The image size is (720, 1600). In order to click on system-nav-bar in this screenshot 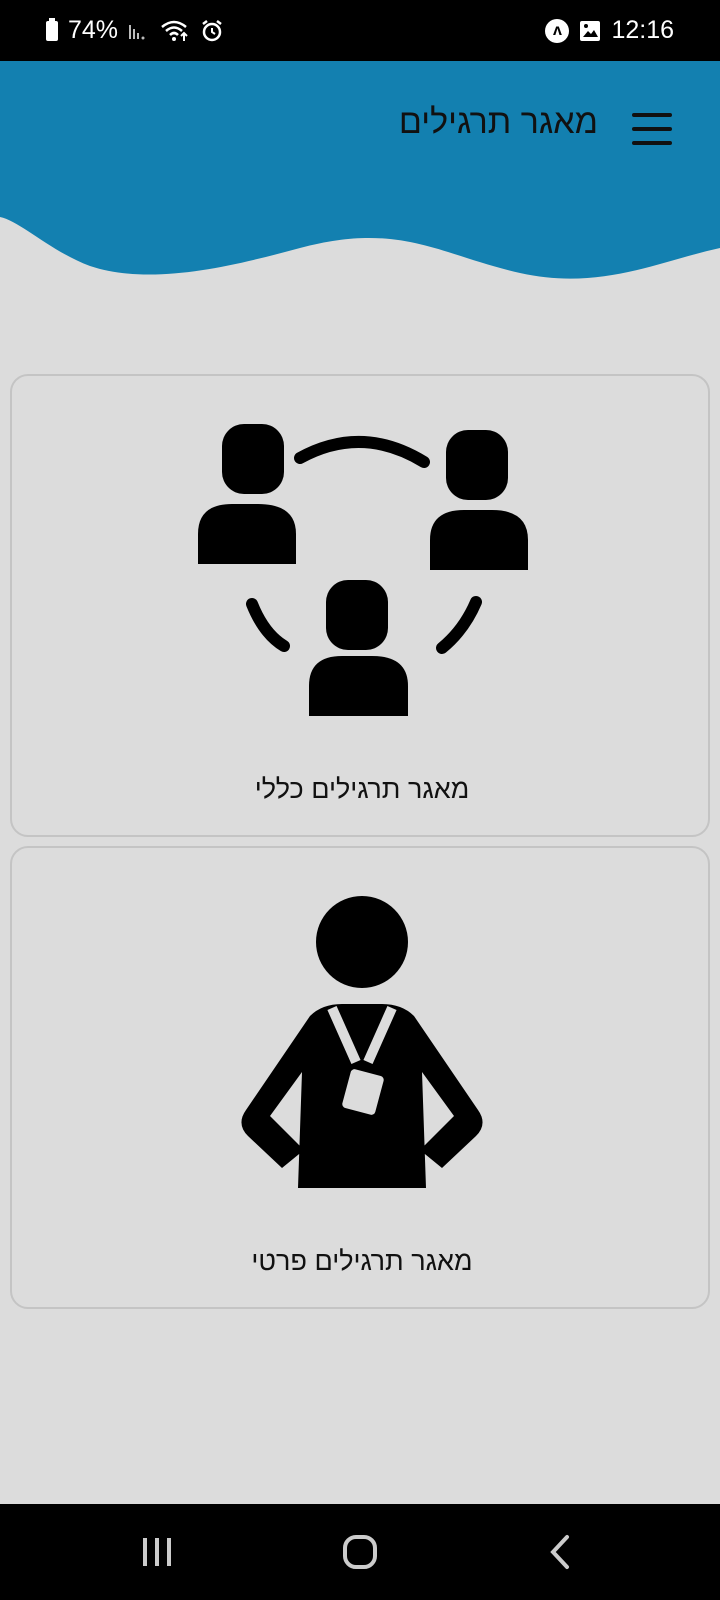, I will do `click(360, 1552)`.